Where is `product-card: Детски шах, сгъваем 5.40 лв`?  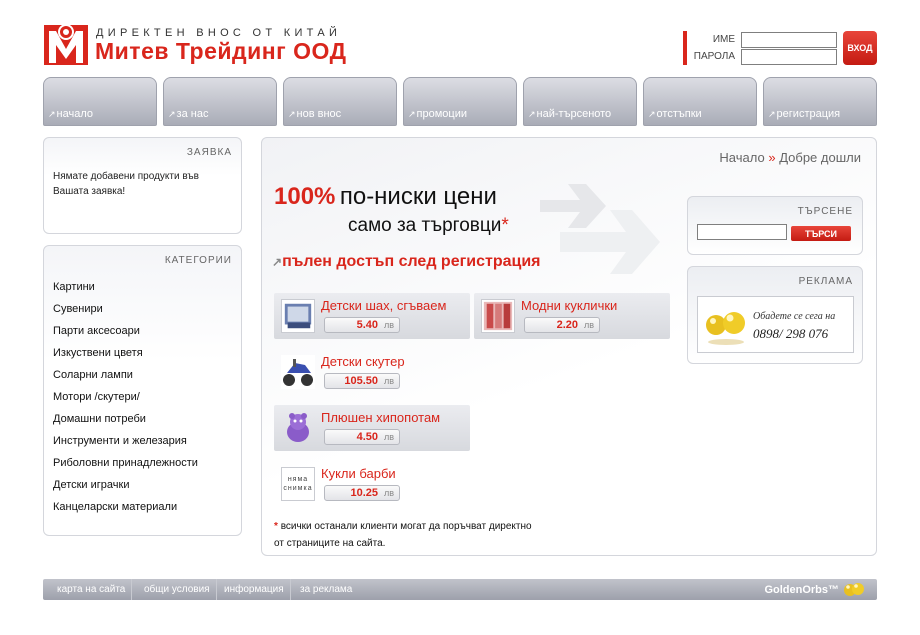
product-card: Детски шах, сгъваем 5.40 лв is located at coordinates (372, 316).